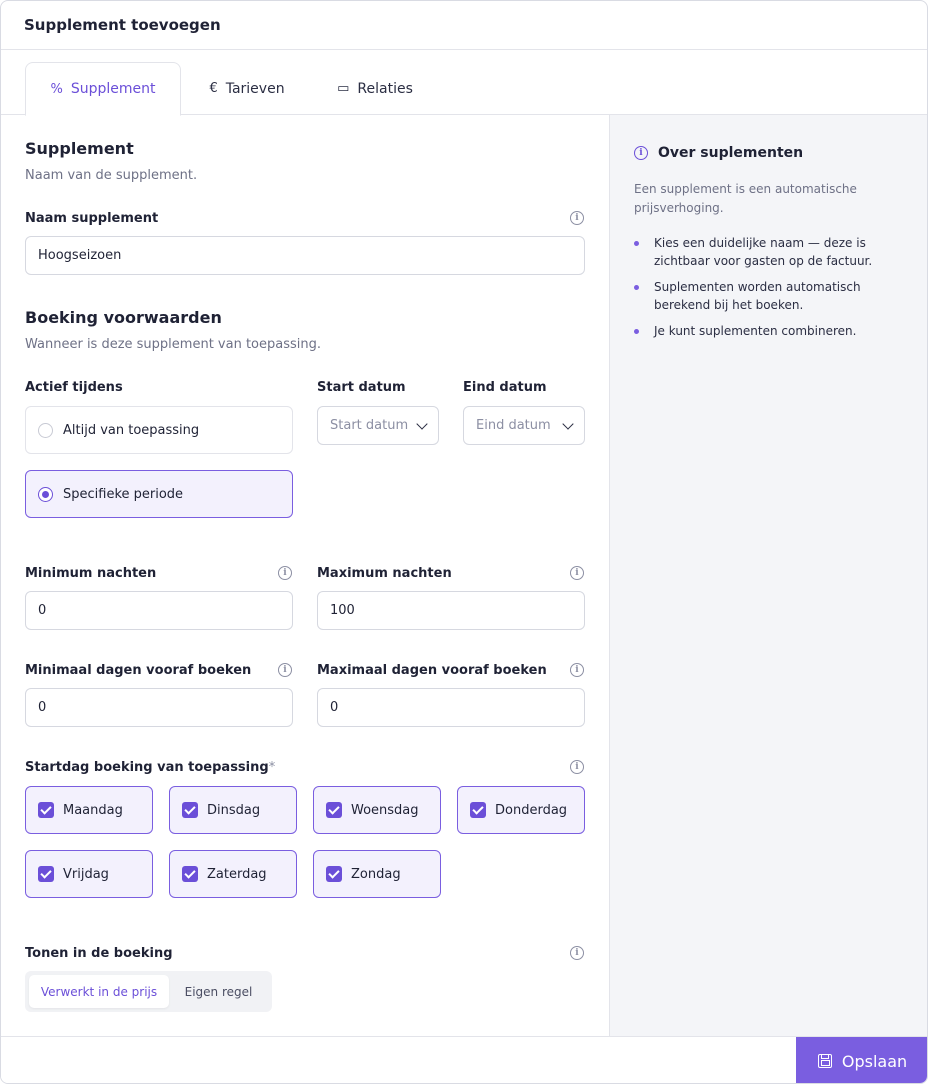 The height and width of the screenshot is (1084, 928). What do you see at coordinates (451, 610) in the screenshot?
I see `max-nights-input: 100` at bounding box center [451, 610].